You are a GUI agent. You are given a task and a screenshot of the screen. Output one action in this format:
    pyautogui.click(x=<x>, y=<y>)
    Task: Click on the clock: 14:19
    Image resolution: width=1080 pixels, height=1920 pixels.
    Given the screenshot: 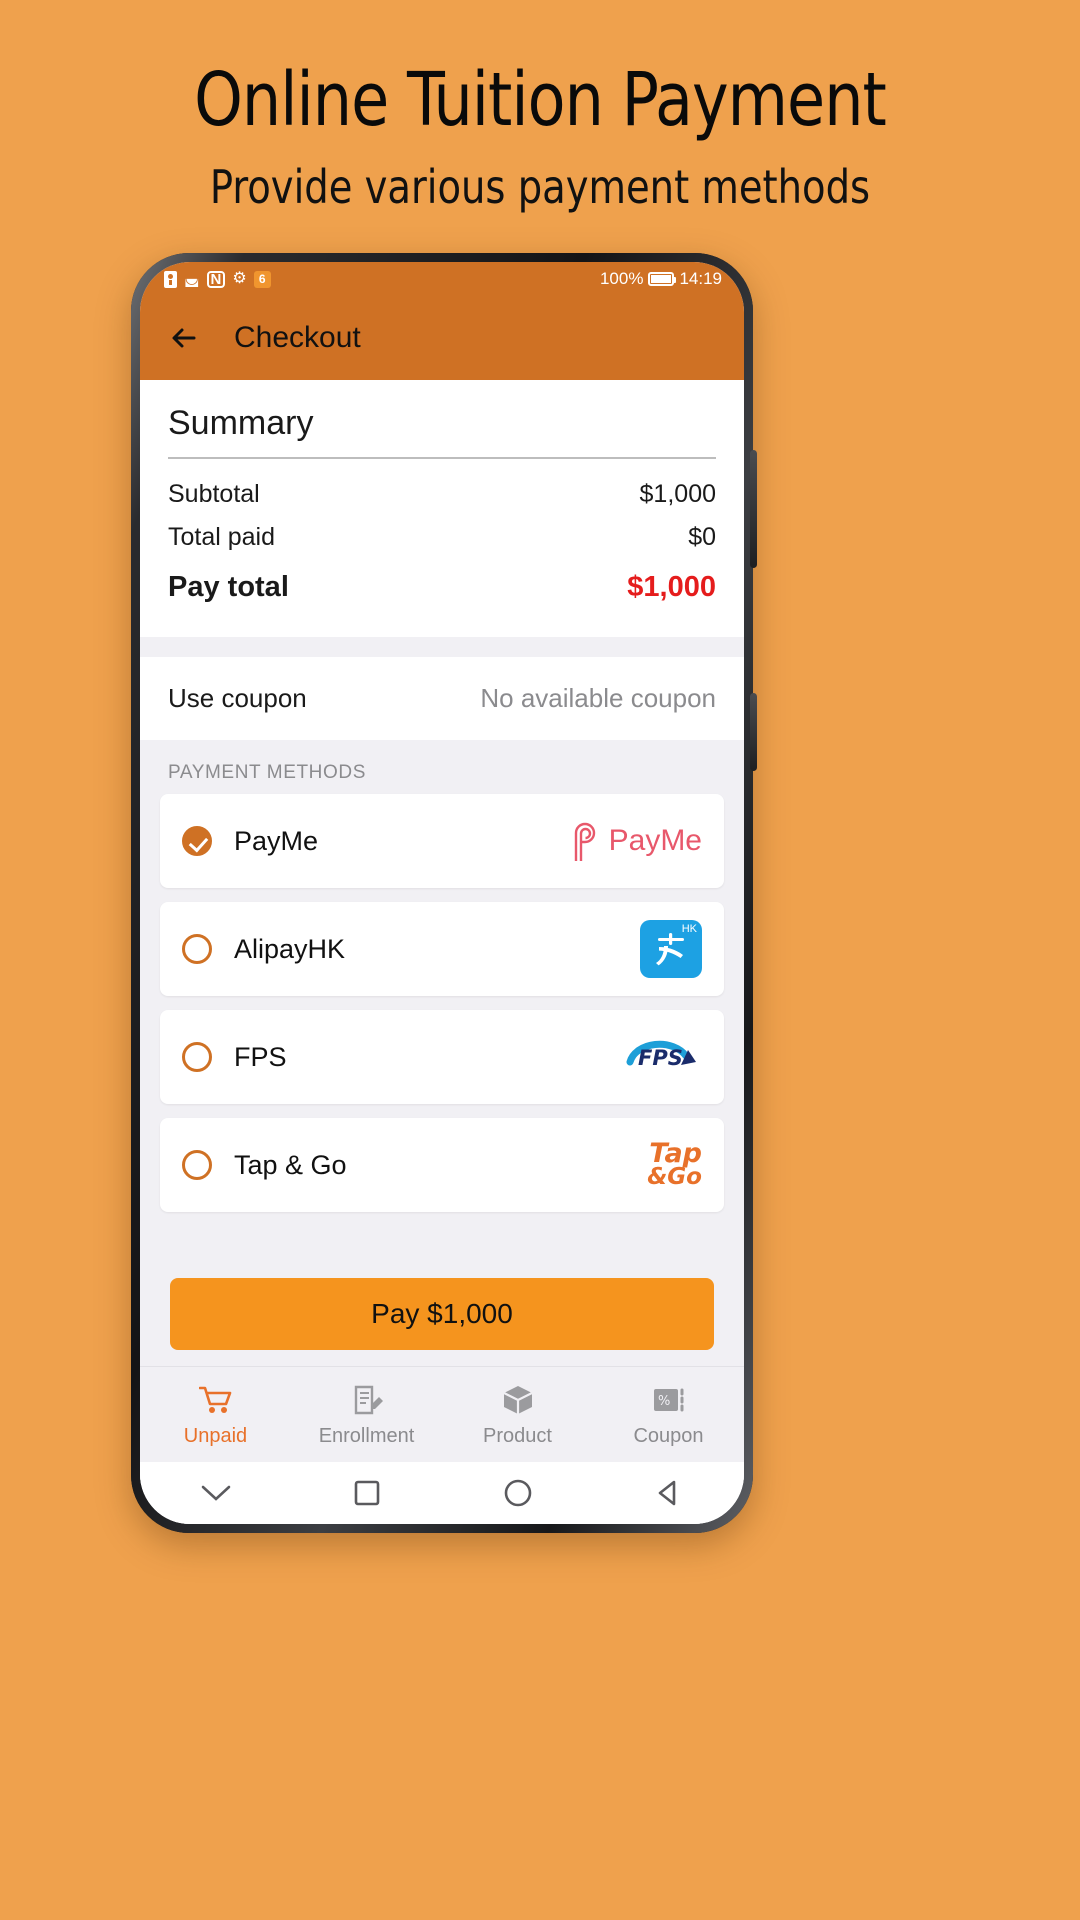 What is the action you would take?
    pyautogui.click(x=700, y=278)
    